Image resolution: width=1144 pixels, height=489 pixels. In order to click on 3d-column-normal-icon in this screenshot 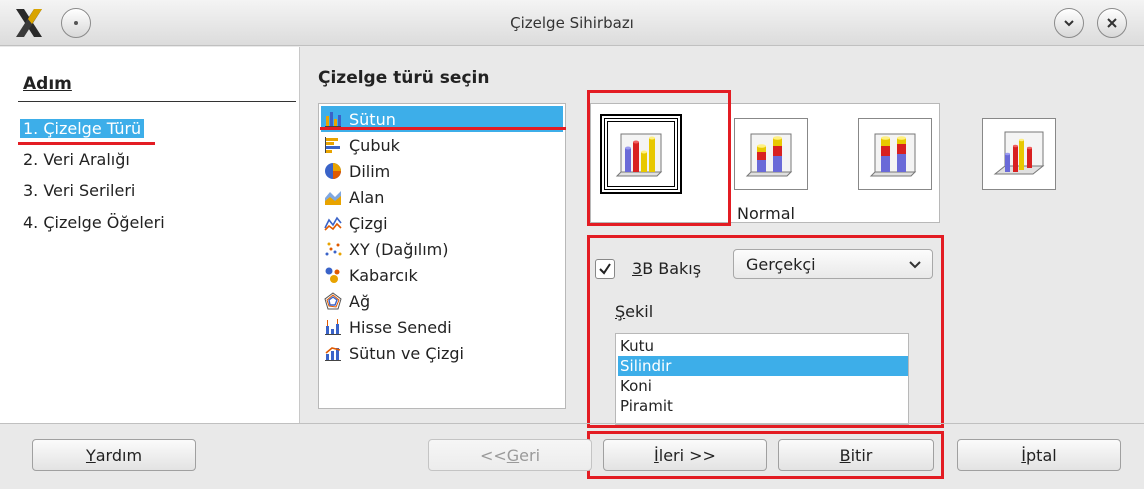, I will do `click(639, 155)`.